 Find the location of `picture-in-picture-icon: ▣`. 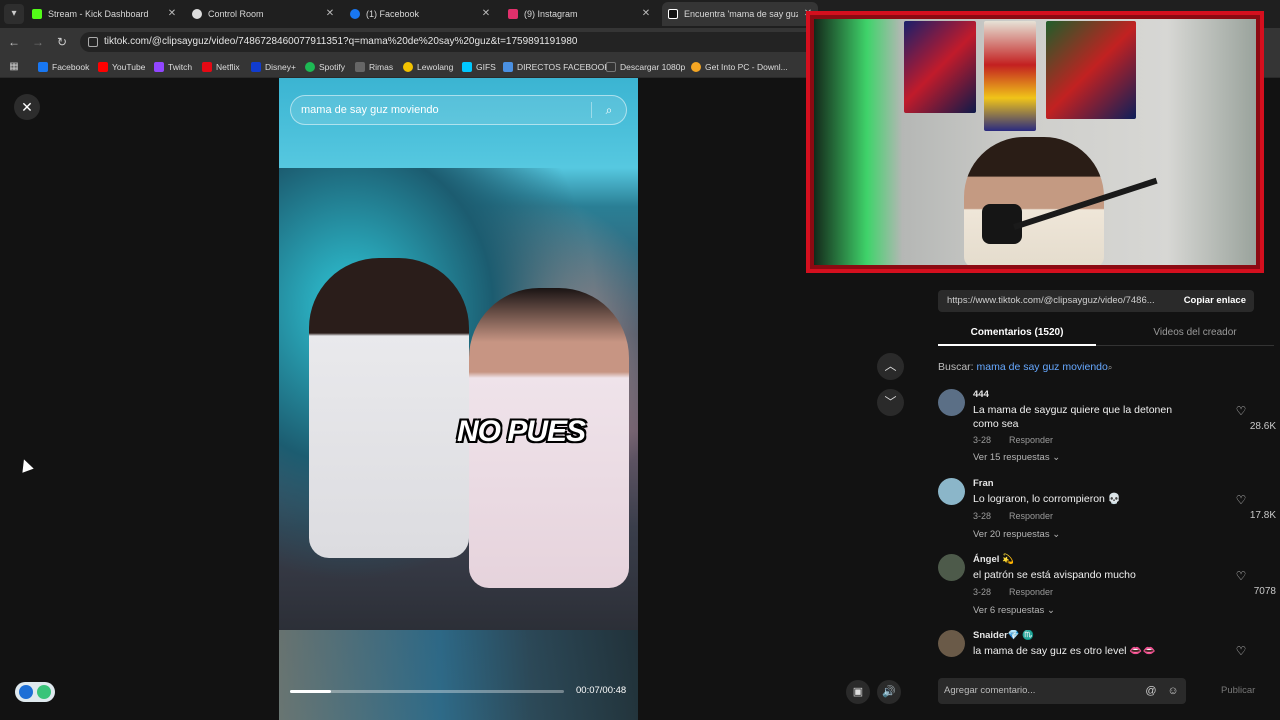

picture-in-picture-icon: ▣ is located at coordinates (858, 692).